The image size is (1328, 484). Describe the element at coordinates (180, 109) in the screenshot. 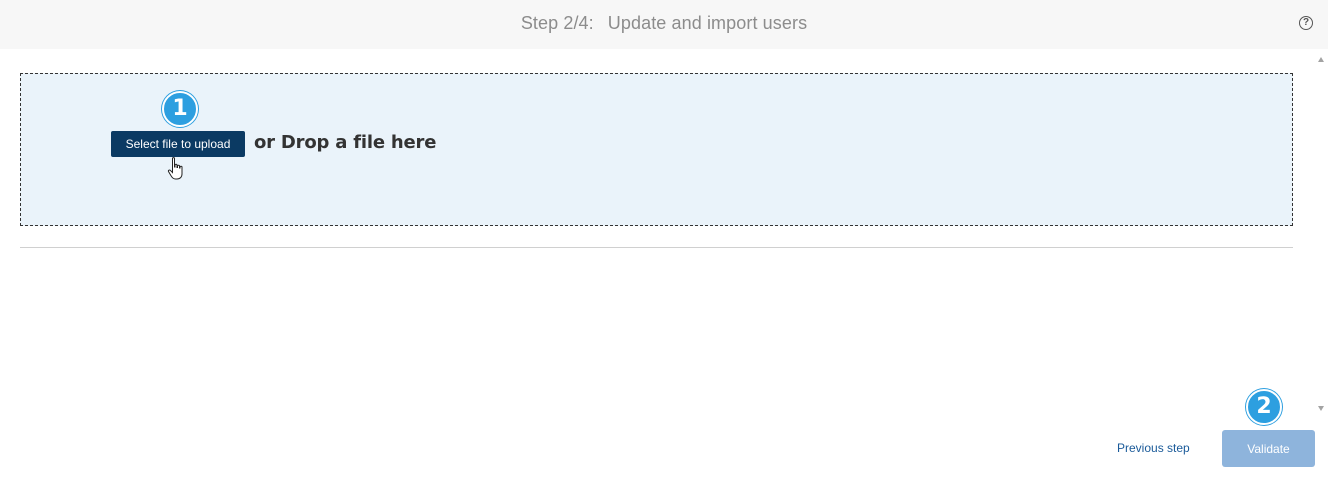

I see `step-badge-1: 1` at that location.